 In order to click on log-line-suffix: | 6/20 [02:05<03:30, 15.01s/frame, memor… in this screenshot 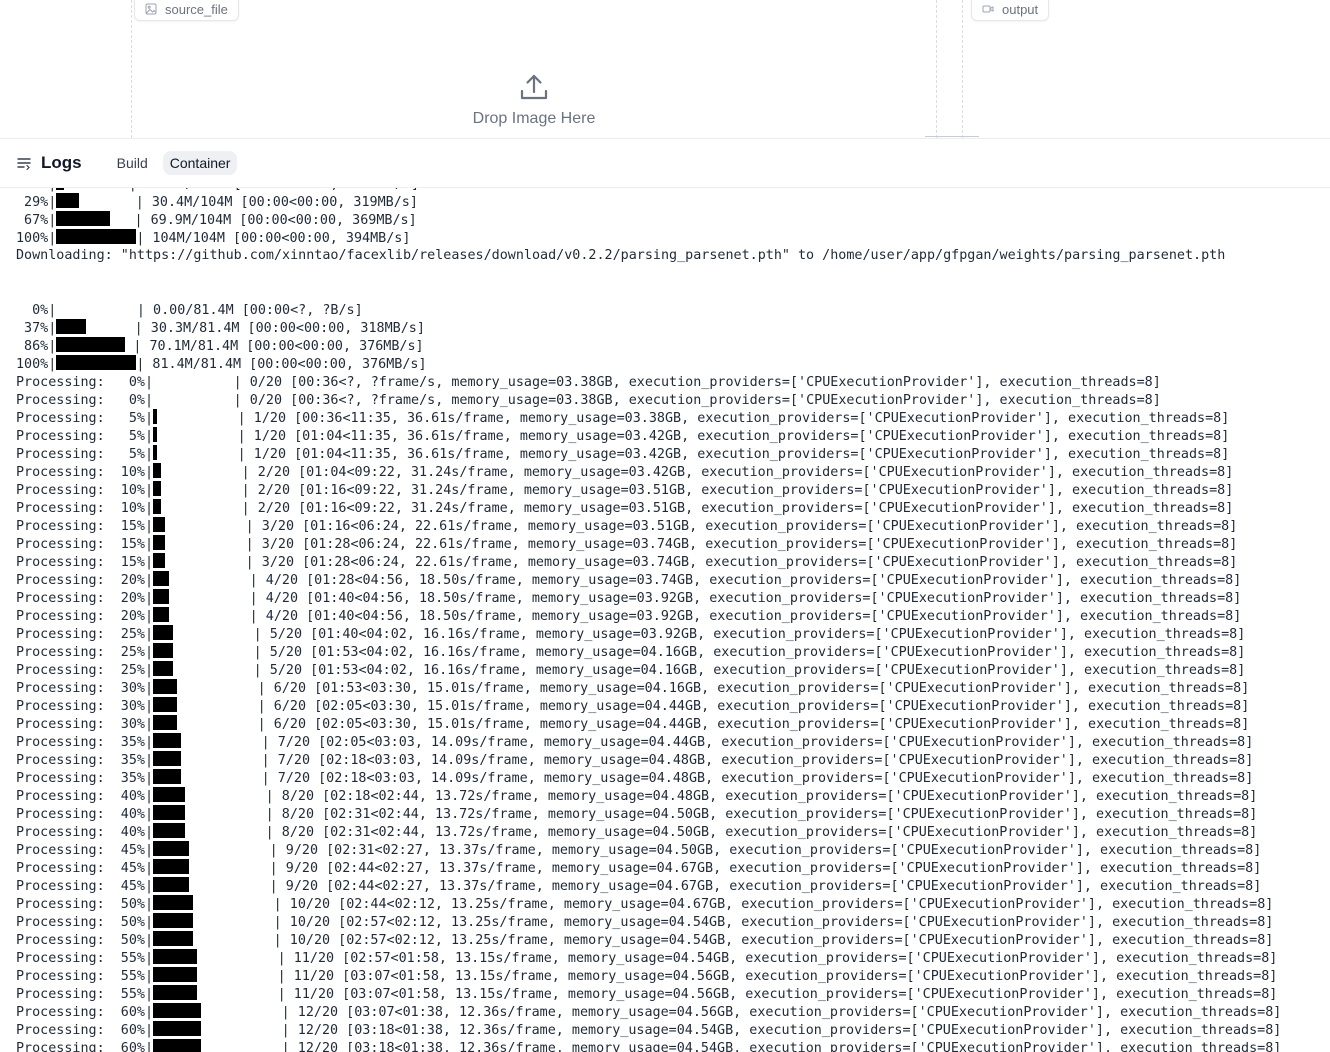, I will do `click(713, 724)`.